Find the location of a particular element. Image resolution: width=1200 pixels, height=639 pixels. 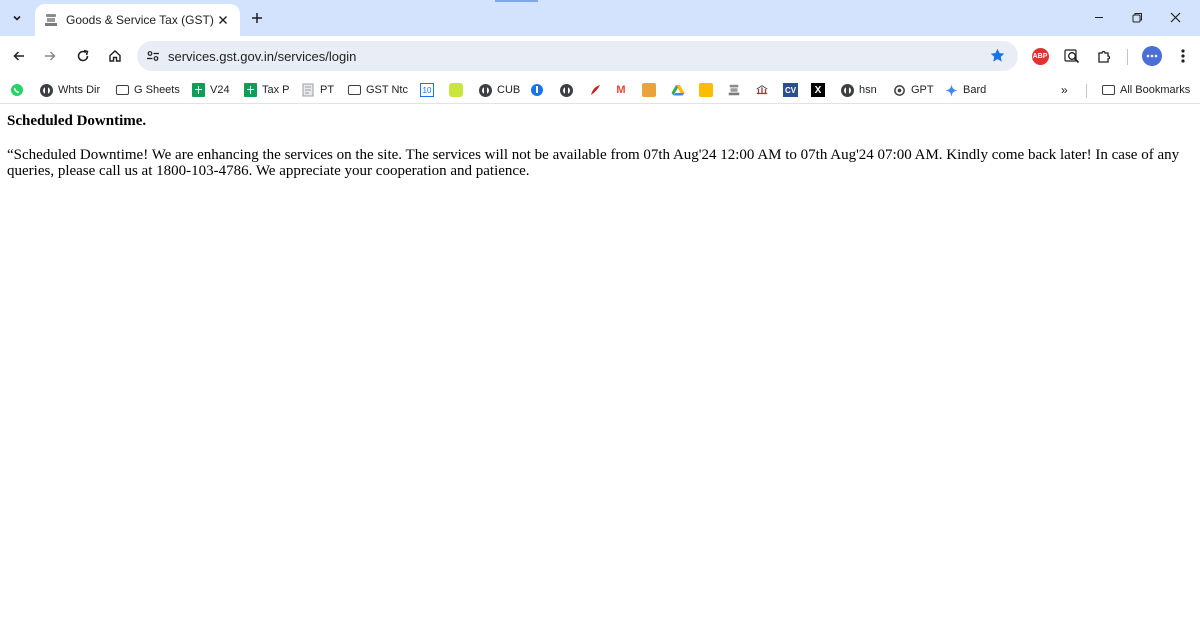

gmail-icon: M is located at coordinates (621, 90).